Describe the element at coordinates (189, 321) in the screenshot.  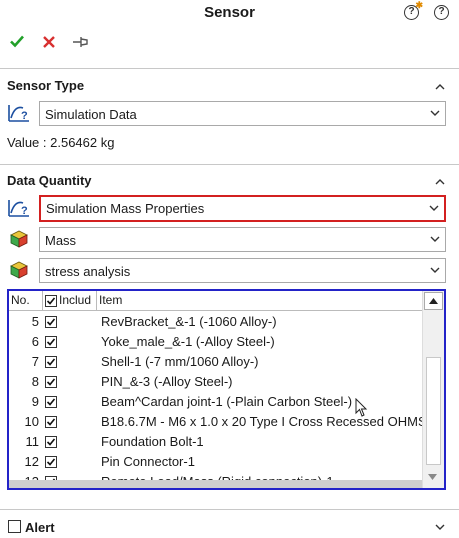
I see `row-item: RevBracket_&-1 (-1060 Alloy-)` at that location.